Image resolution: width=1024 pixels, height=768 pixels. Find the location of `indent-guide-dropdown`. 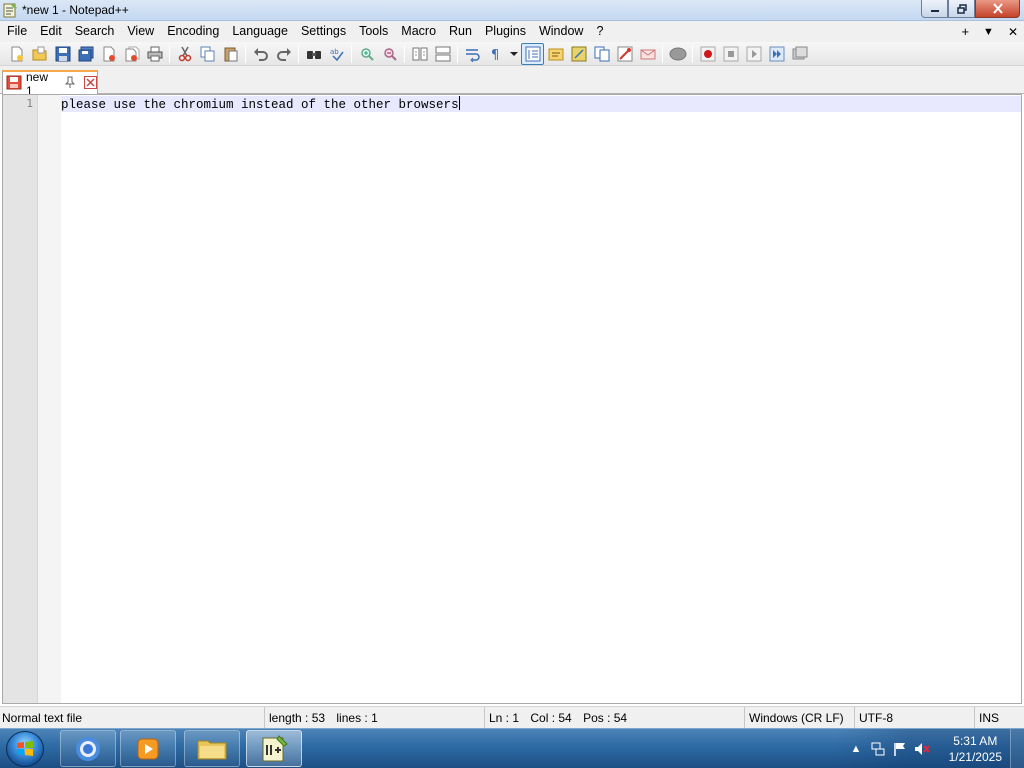

indent-guide-dropdown is located at coordinates (514, 54).